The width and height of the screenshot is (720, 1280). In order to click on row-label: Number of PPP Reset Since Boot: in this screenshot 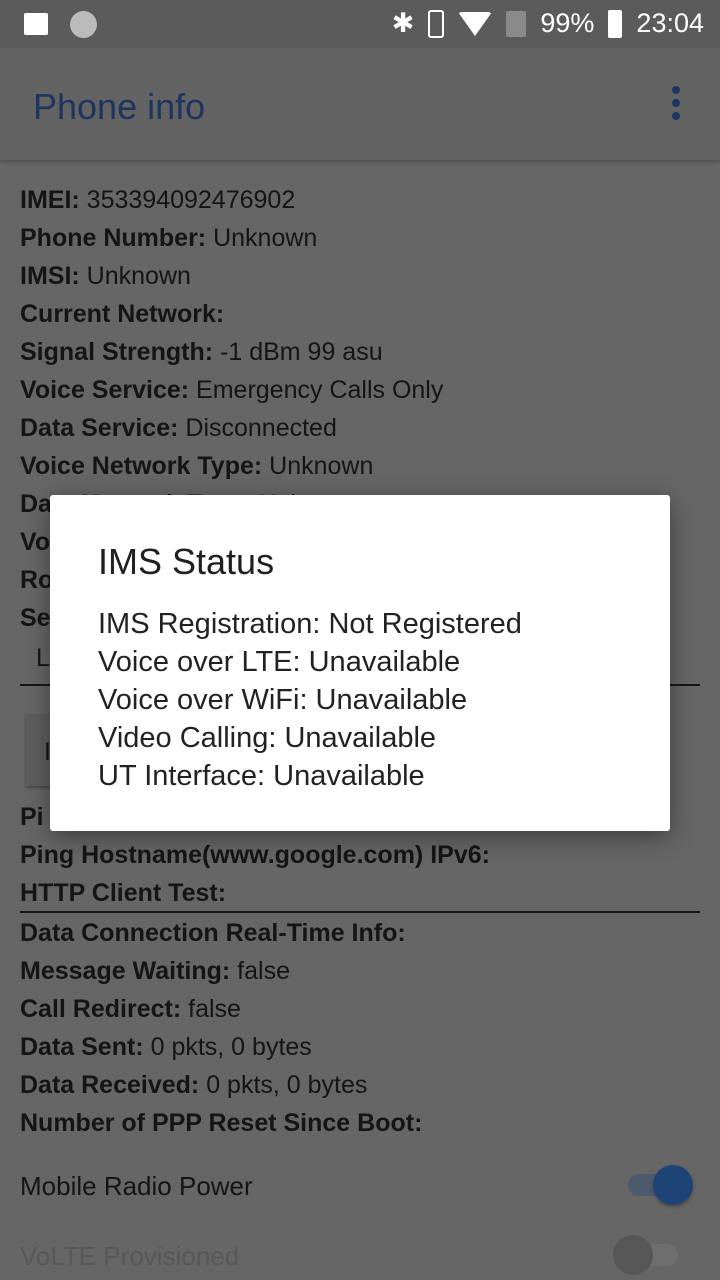, I will do `click(221, 1123)`.